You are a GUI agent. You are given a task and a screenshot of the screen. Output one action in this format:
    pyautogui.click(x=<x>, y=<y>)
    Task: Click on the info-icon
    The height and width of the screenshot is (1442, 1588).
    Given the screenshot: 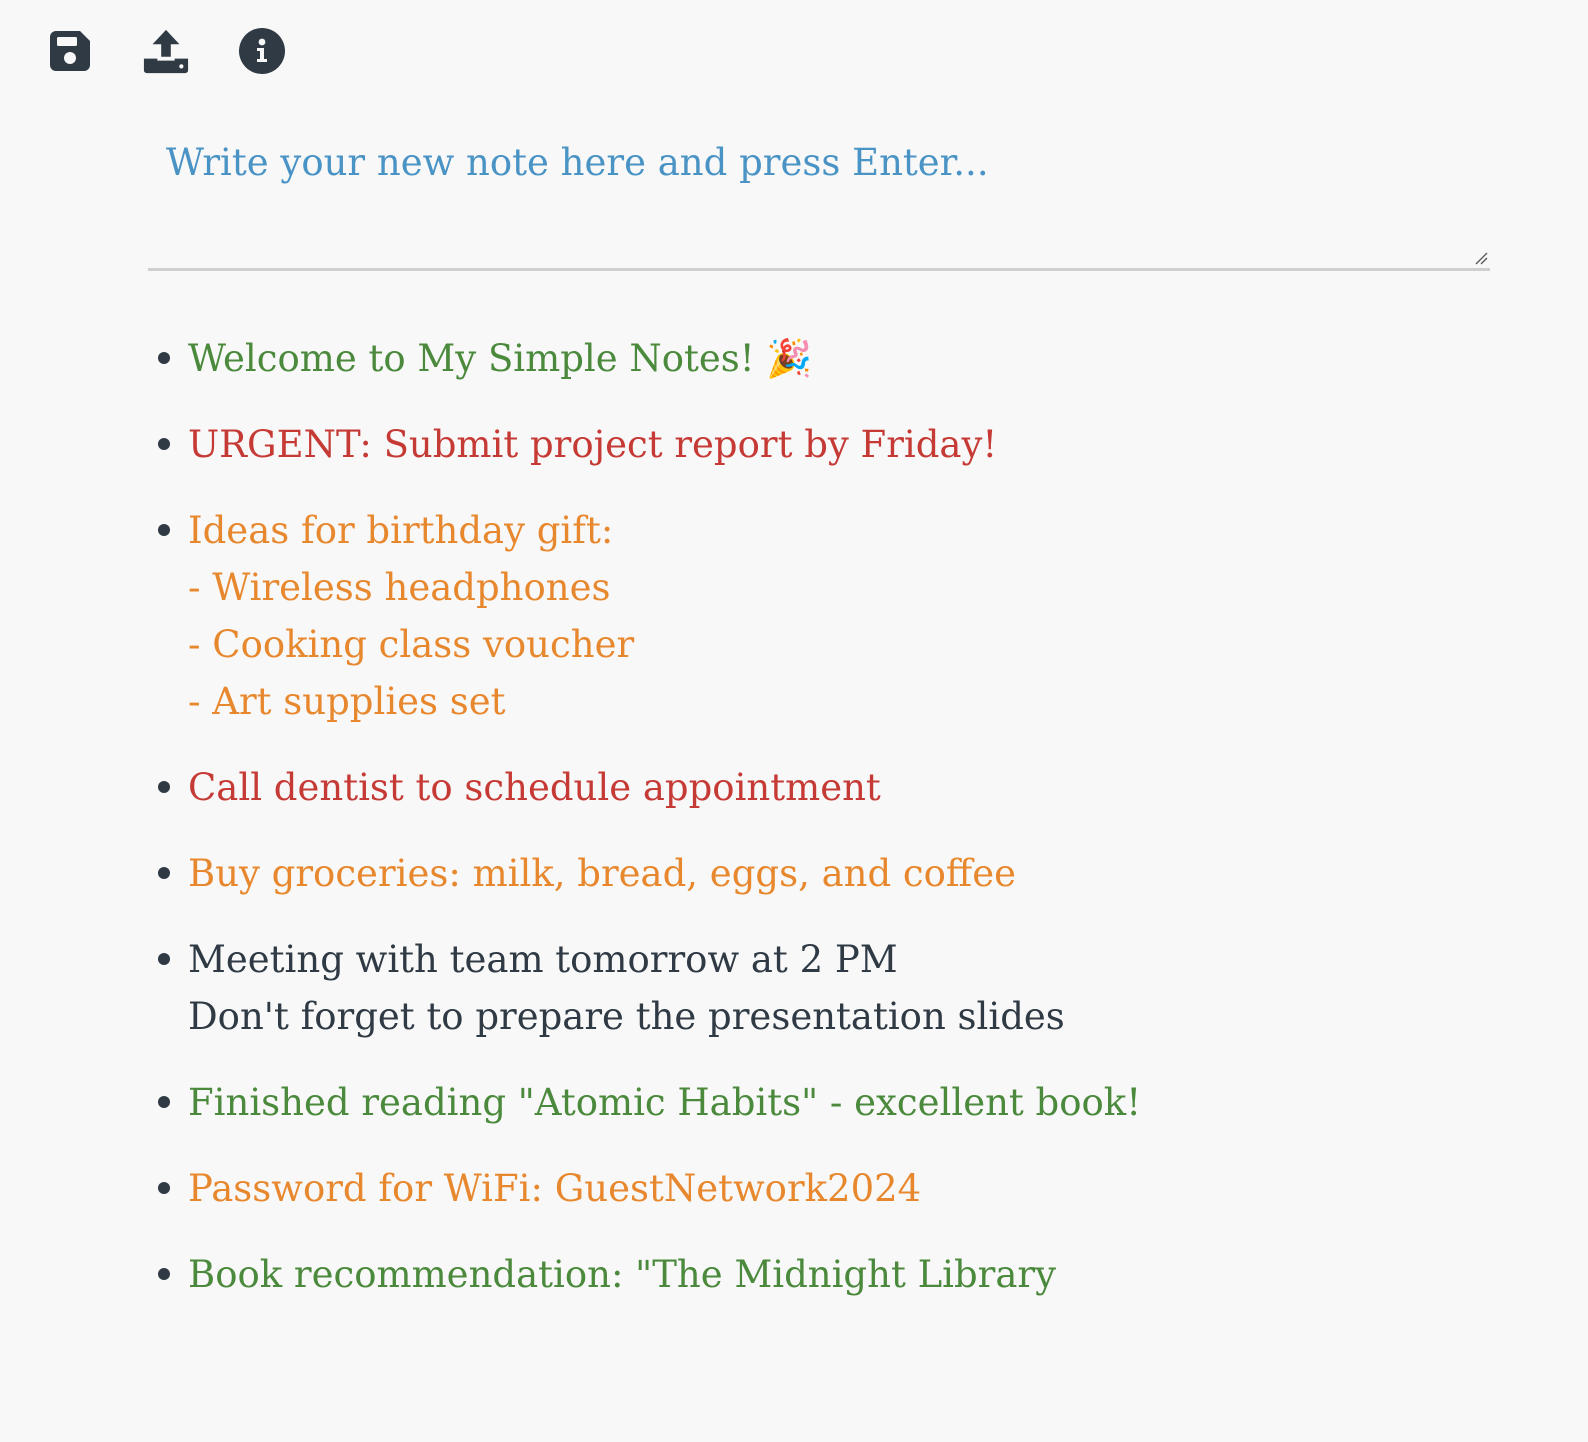 What is the action you would take?
    pyautogui.click(x=262, y=51)
    